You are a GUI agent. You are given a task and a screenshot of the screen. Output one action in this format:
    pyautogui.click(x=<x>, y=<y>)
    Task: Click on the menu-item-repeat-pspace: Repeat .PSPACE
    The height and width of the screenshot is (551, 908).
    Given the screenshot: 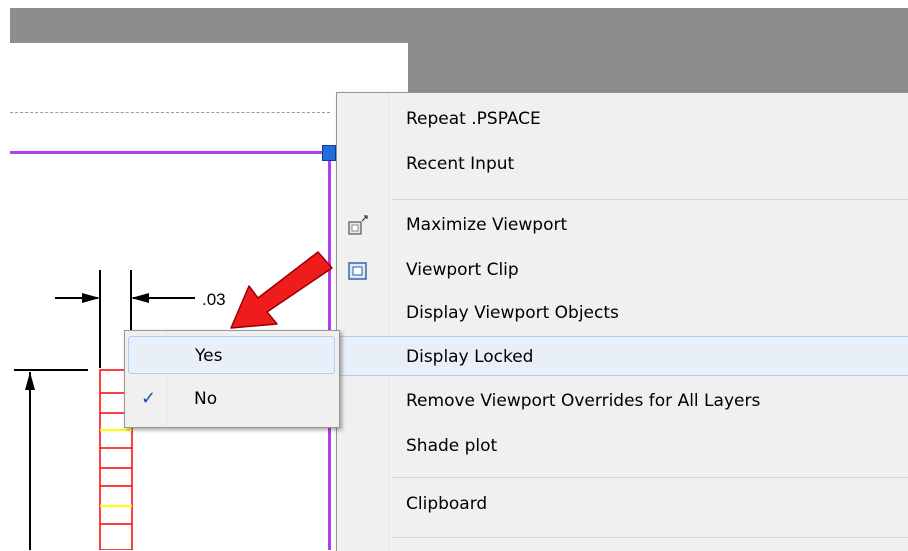 What is the action you would take?
    pyautogui.click(x=622, y=119)
    